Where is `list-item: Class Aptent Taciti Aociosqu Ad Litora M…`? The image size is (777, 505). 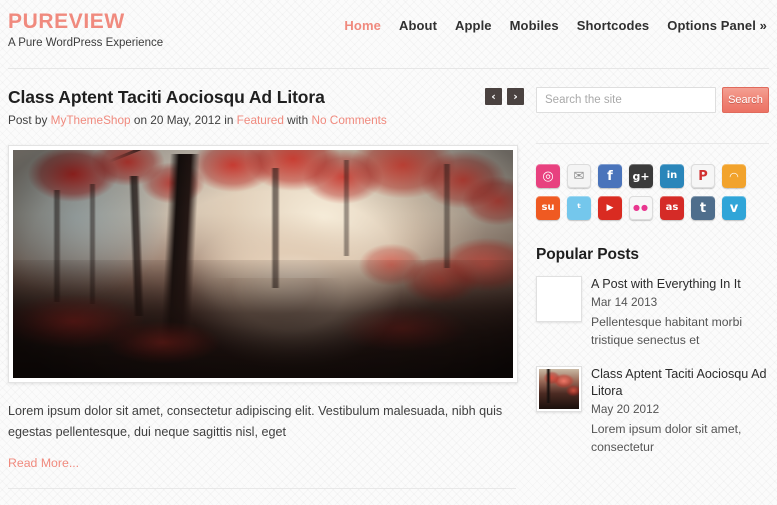 list-item: Class Aptent Taciti Aociosqu Ad Litora M… is located at coordinates (652, 411).